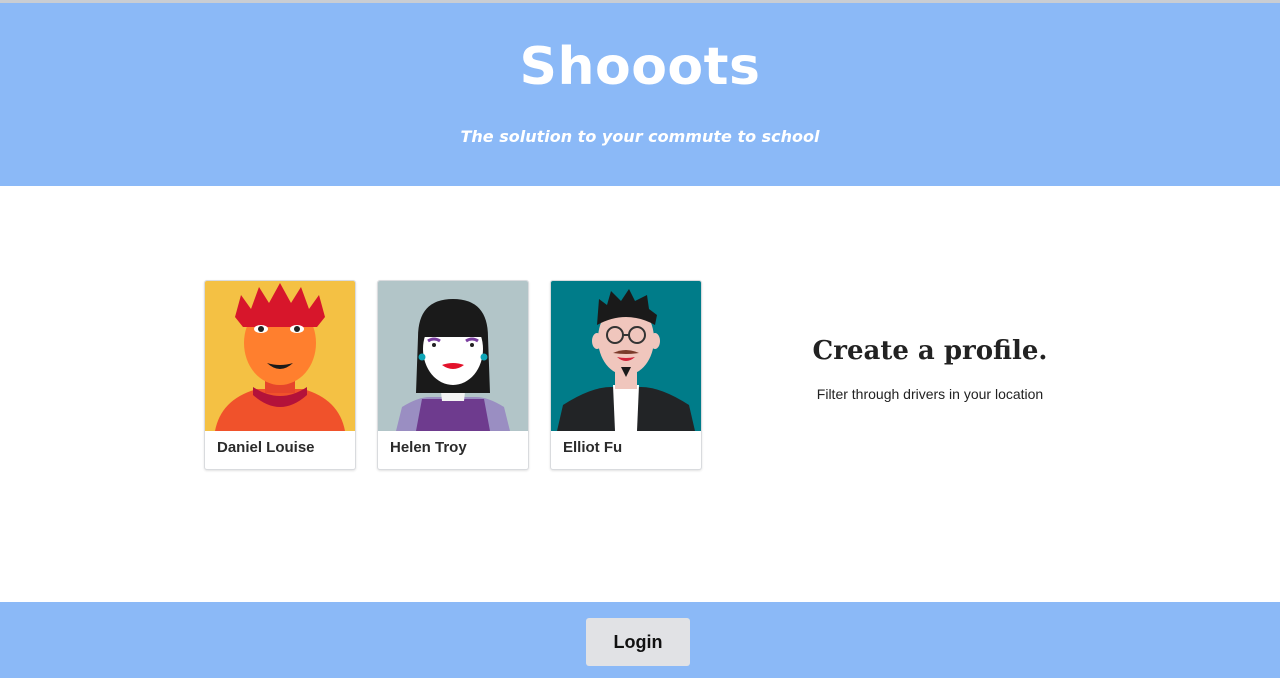 Image resolution: width=1280 pixels, height=678 pixels. What do you see at coordinates (930, 351) in the screenshot?
I see `promo-title: Create a profile.` at bounding box center [930, 351].